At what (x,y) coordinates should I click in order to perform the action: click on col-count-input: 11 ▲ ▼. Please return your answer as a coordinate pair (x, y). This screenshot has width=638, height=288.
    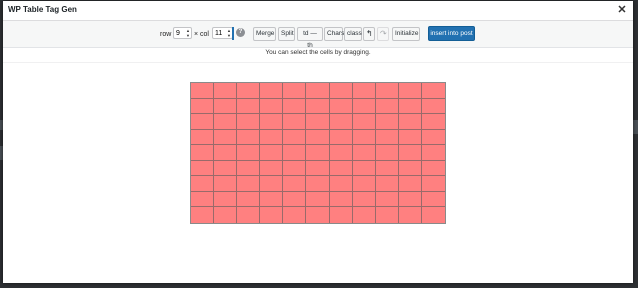
    Looking at the image, I should click on (222, 33).